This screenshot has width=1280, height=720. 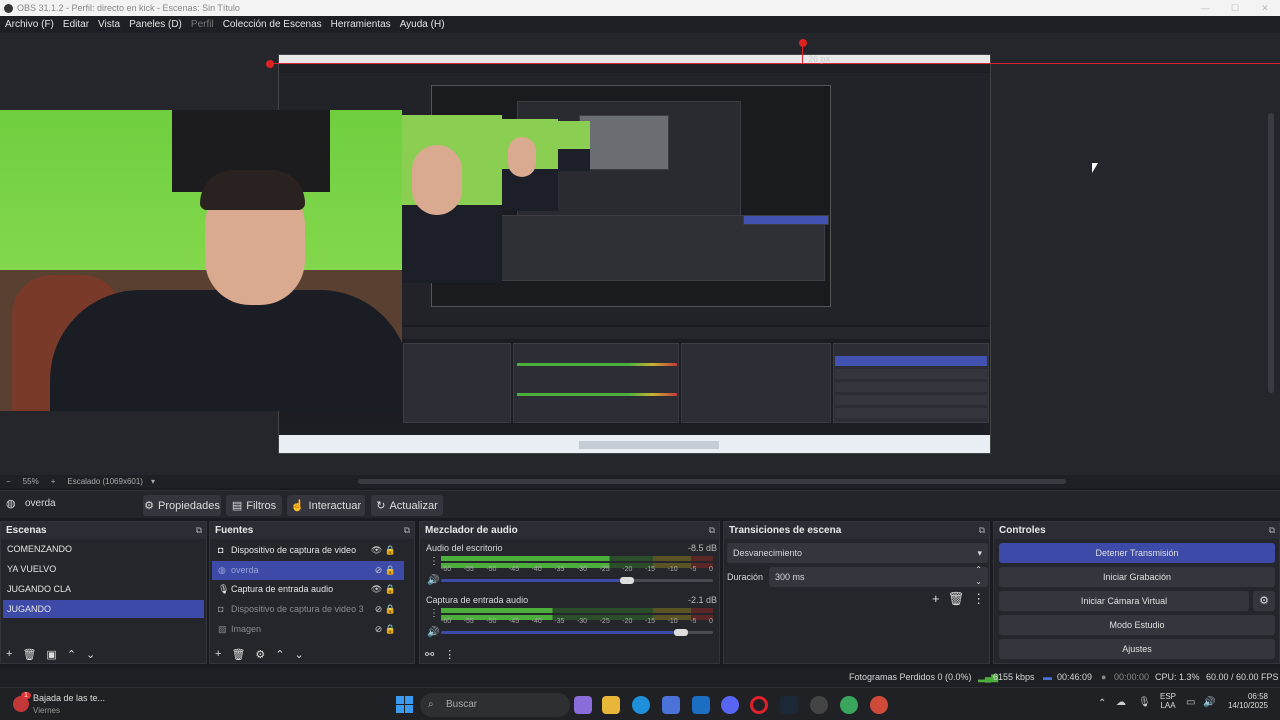 What do you see at coordinates (1190, 702) in the screenshot?
I see `display-icon: ▭` at bounding box center [1190, 702].